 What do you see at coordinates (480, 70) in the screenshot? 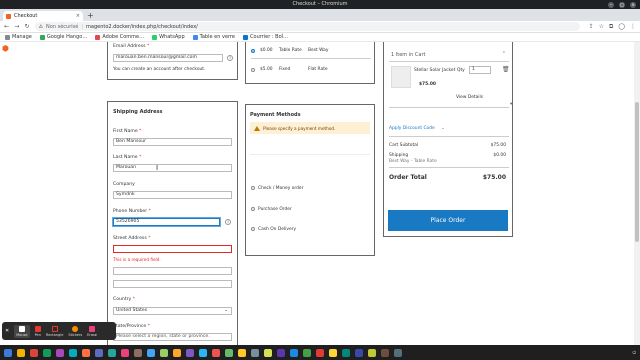
I see `qty-field: 1` at bounding box center [480, 70].